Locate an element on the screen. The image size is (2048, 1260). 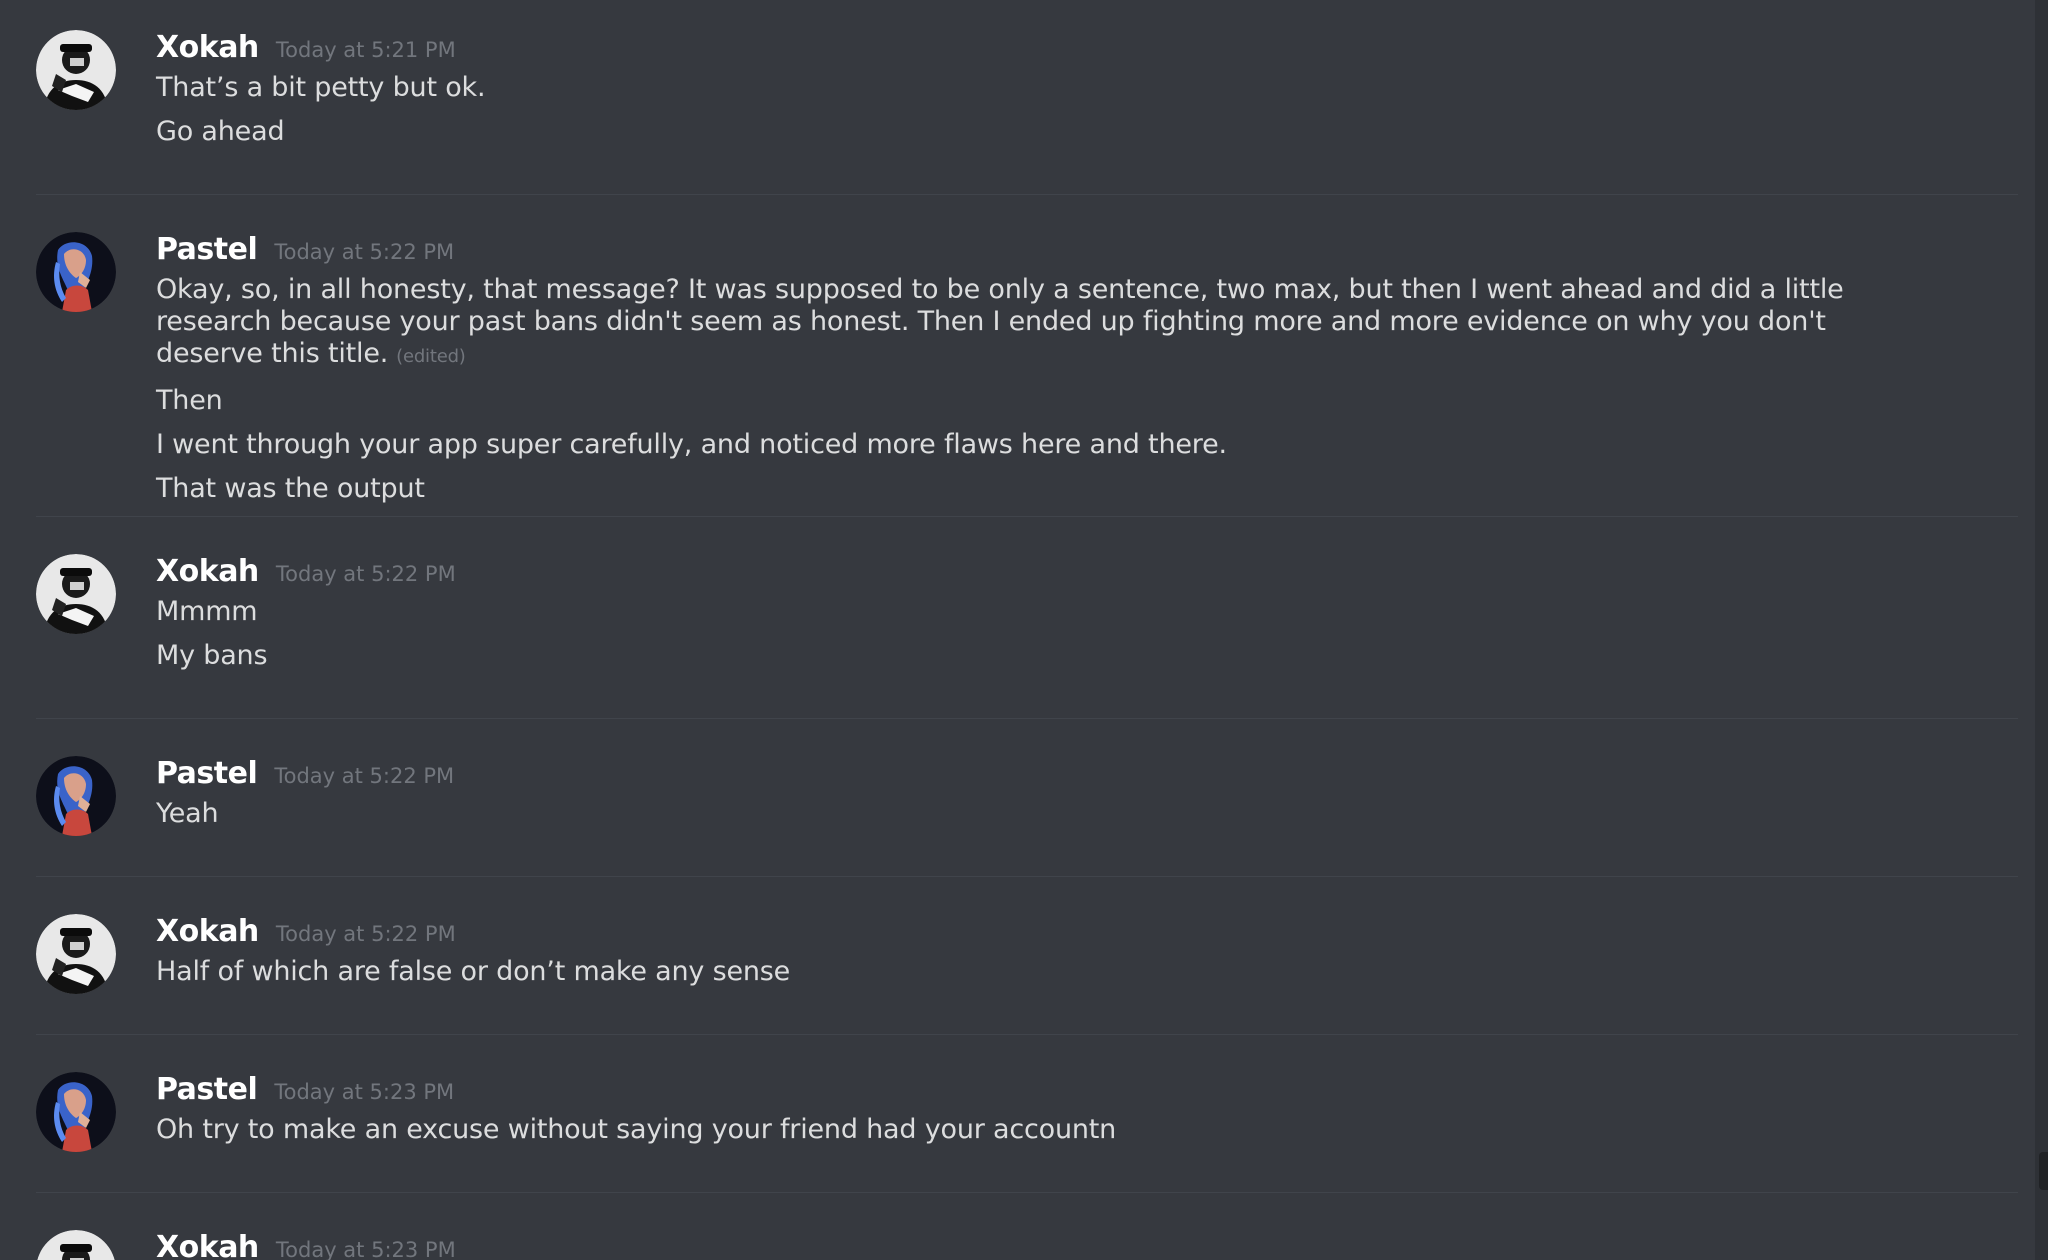
scrollbar-thumb is located at coordinates (2043, 1171).